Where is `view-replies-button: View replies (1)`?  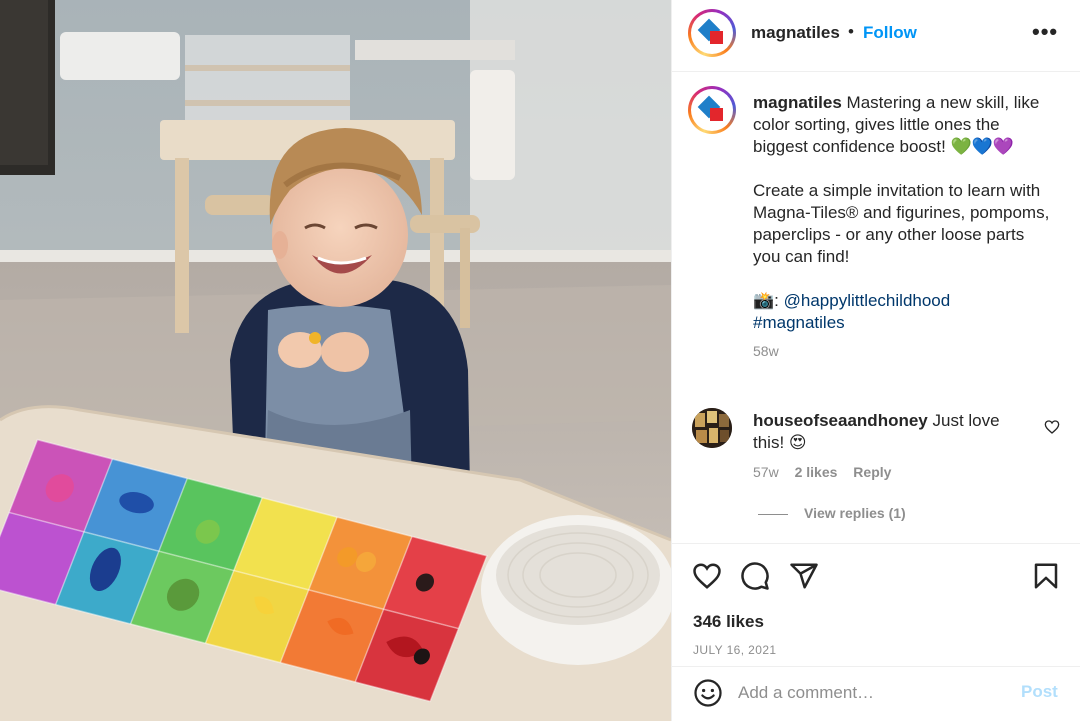 view-replies-button: View replies (1) is located at coordinates (832, 513).